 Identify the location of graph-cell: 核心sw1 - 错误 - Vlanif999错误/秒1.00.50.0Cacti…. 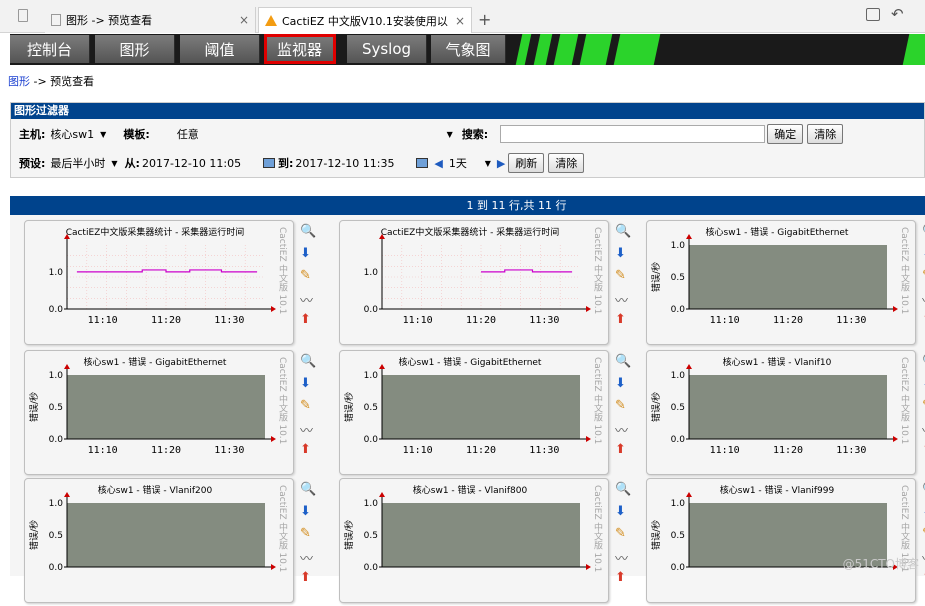
(785, 542).